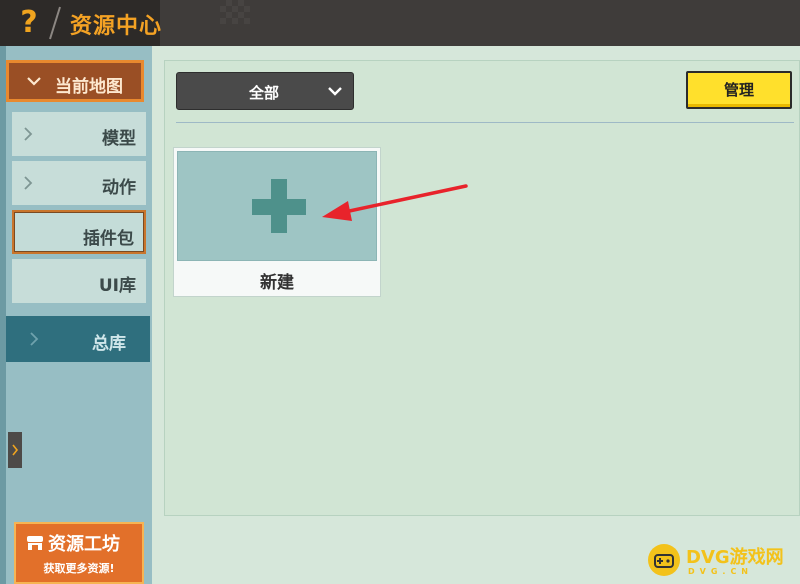  Describe the element at coordinates (735, 557) in the screenshot. I see `watermark-text: DVG游戏网` at that location.